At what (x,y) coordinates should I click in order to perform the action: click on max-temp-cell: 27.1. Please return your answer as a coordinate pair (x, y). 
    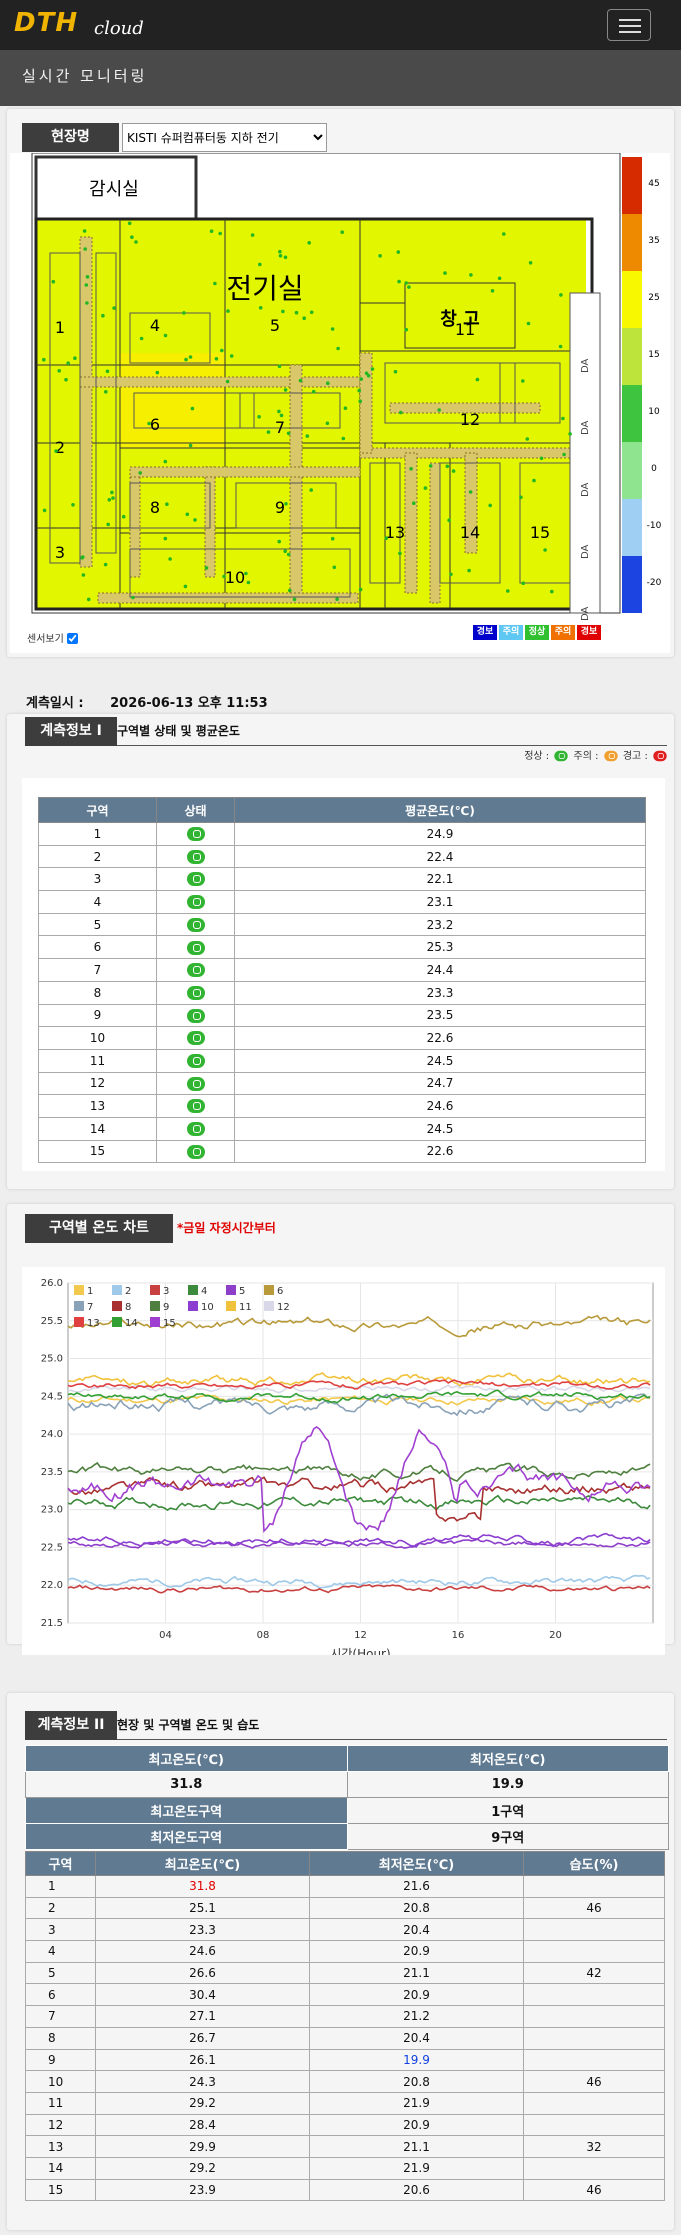
    Looking at the image, I should click on (202, 2016).